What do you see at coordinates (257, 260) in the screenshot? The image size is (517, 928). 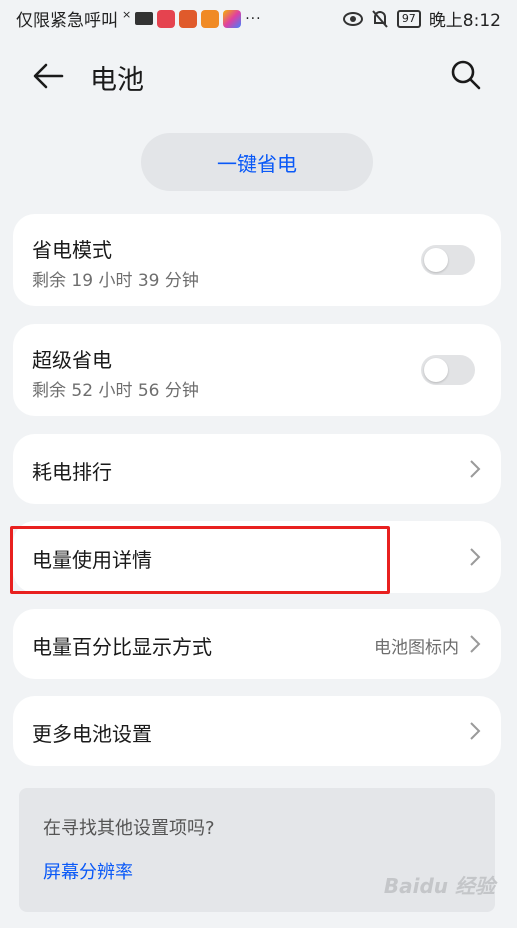 I see `power-saving-card: 省电模式 剩余 19 小时 39 分钟` at bounding box center [257, 260].